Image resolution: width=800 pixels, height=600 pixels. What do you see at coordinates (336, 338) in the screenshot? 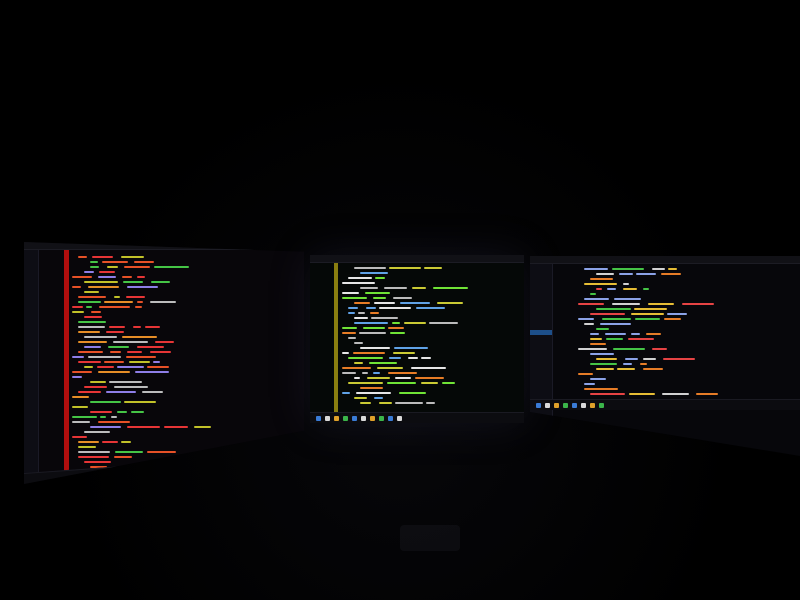
I see `center-line-number-gutter` at bounding box center [336, 338].